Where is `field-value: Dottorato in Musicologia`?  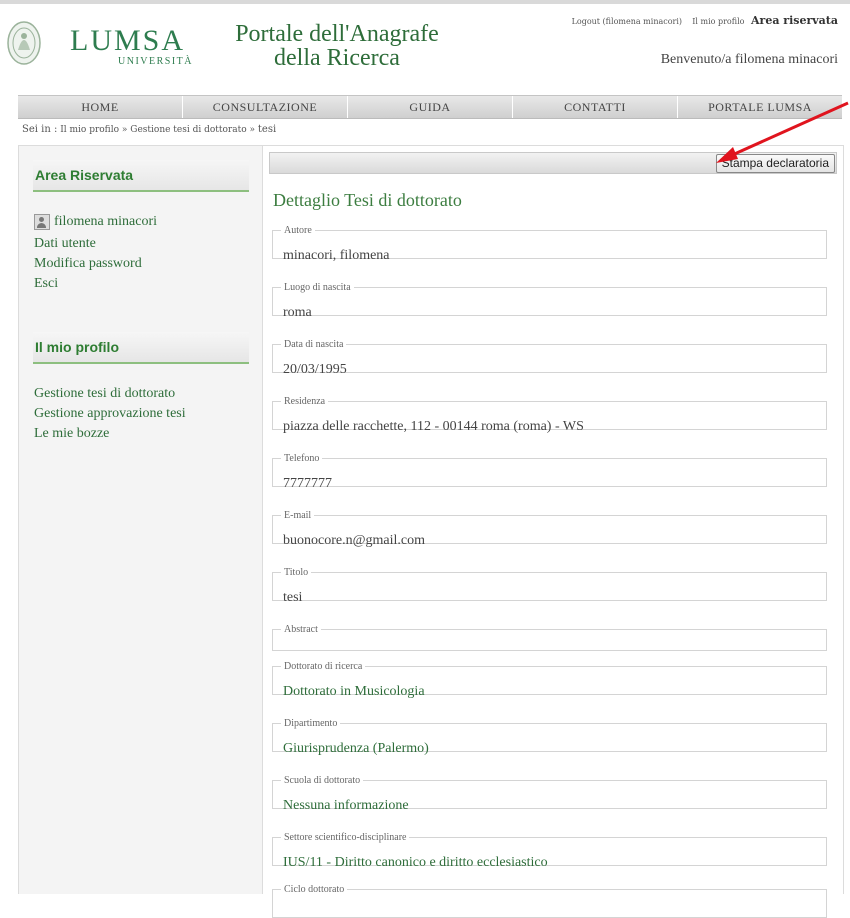
field-value: Dottorato in Musicologia is located at coordinates (354, 691).